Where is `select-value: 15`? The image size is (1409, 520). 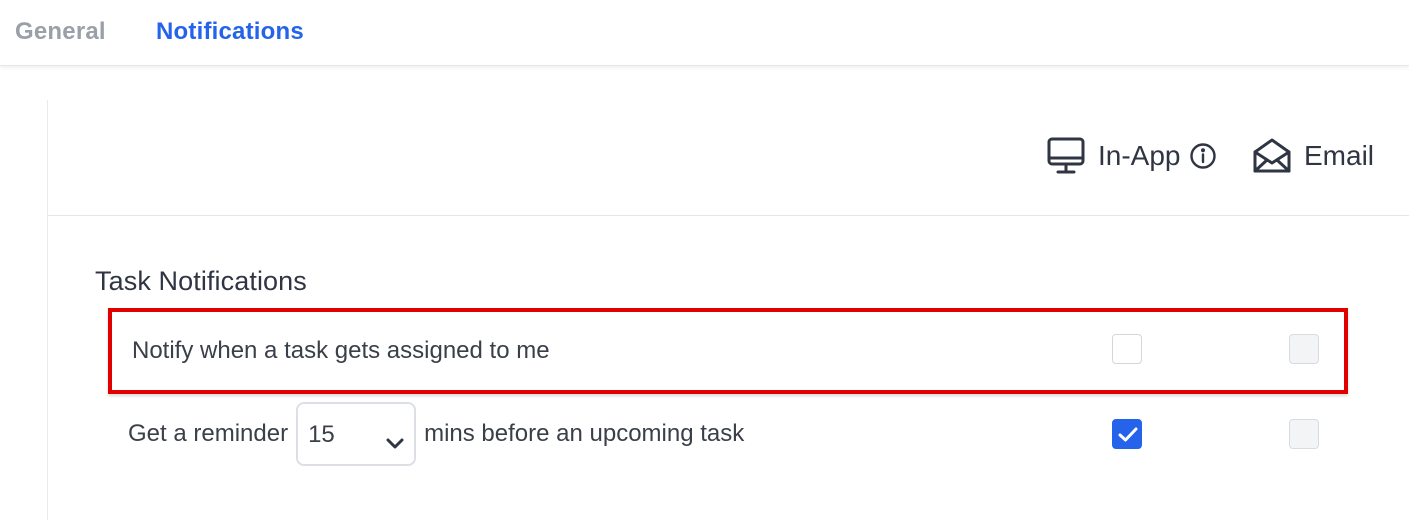
select-value: 15 is located at coordinates (321, 434).